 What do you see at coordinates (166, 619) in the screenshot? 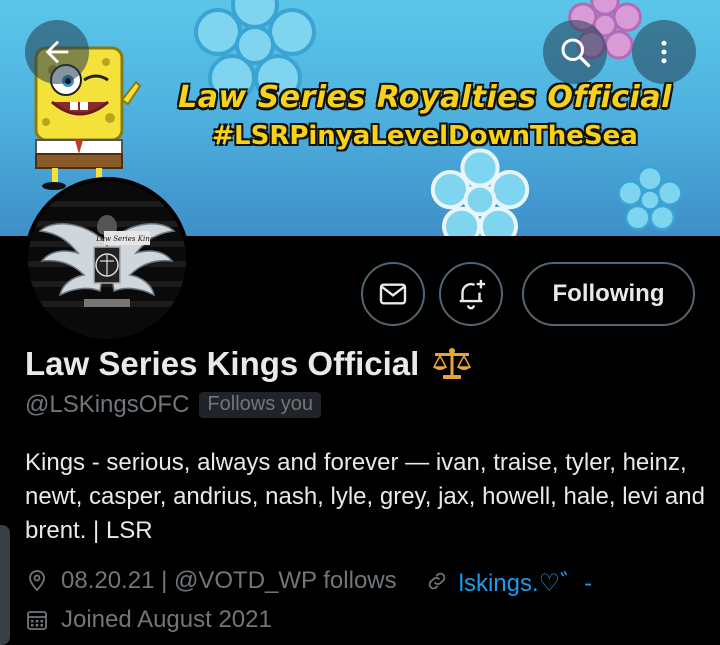
I see `joined-date: Joined August 2021` at bounding box center [166, 619].